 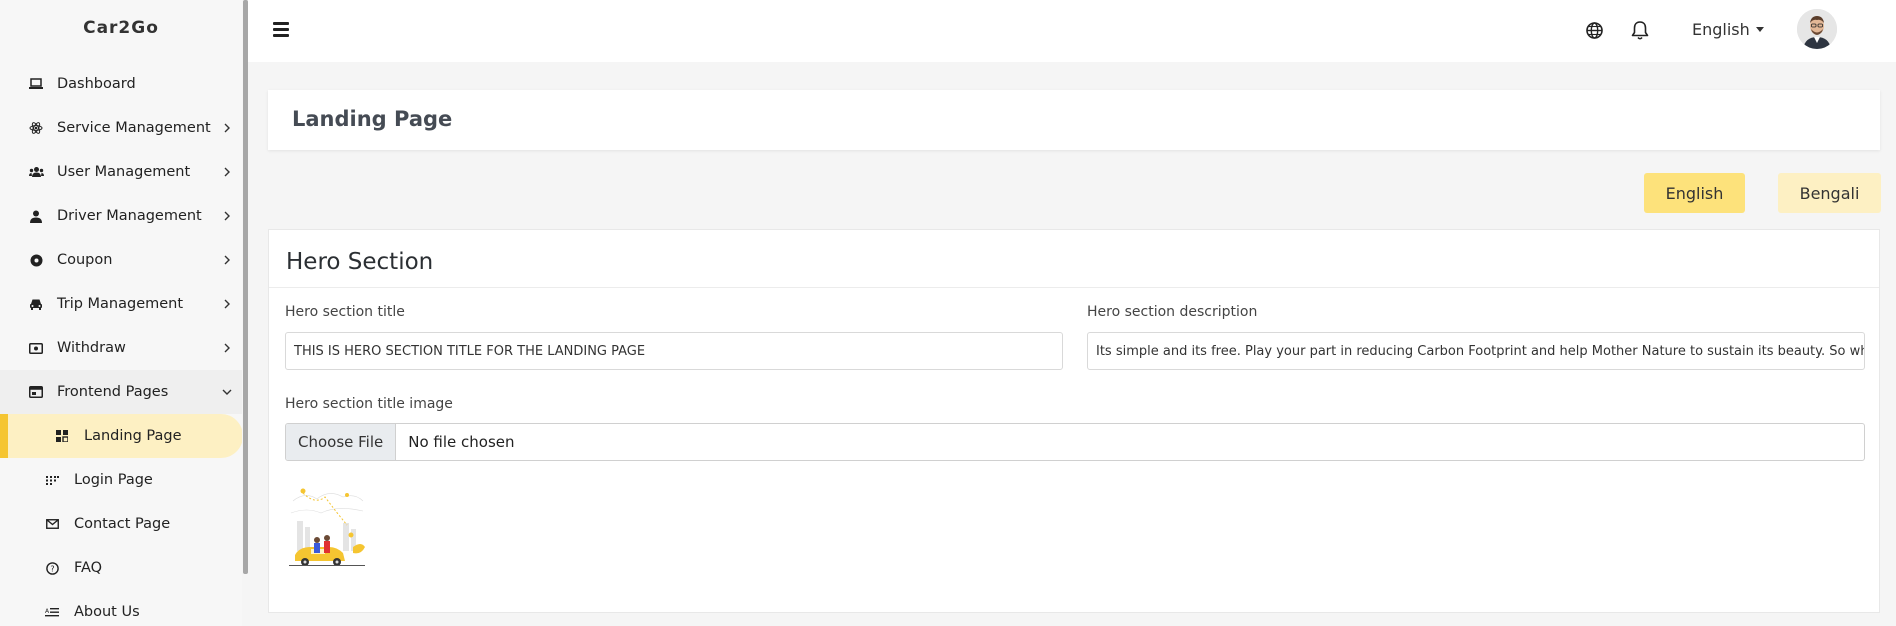 I want to click on sidebar-item-user-management: User Management, so click(x=121, y=172).